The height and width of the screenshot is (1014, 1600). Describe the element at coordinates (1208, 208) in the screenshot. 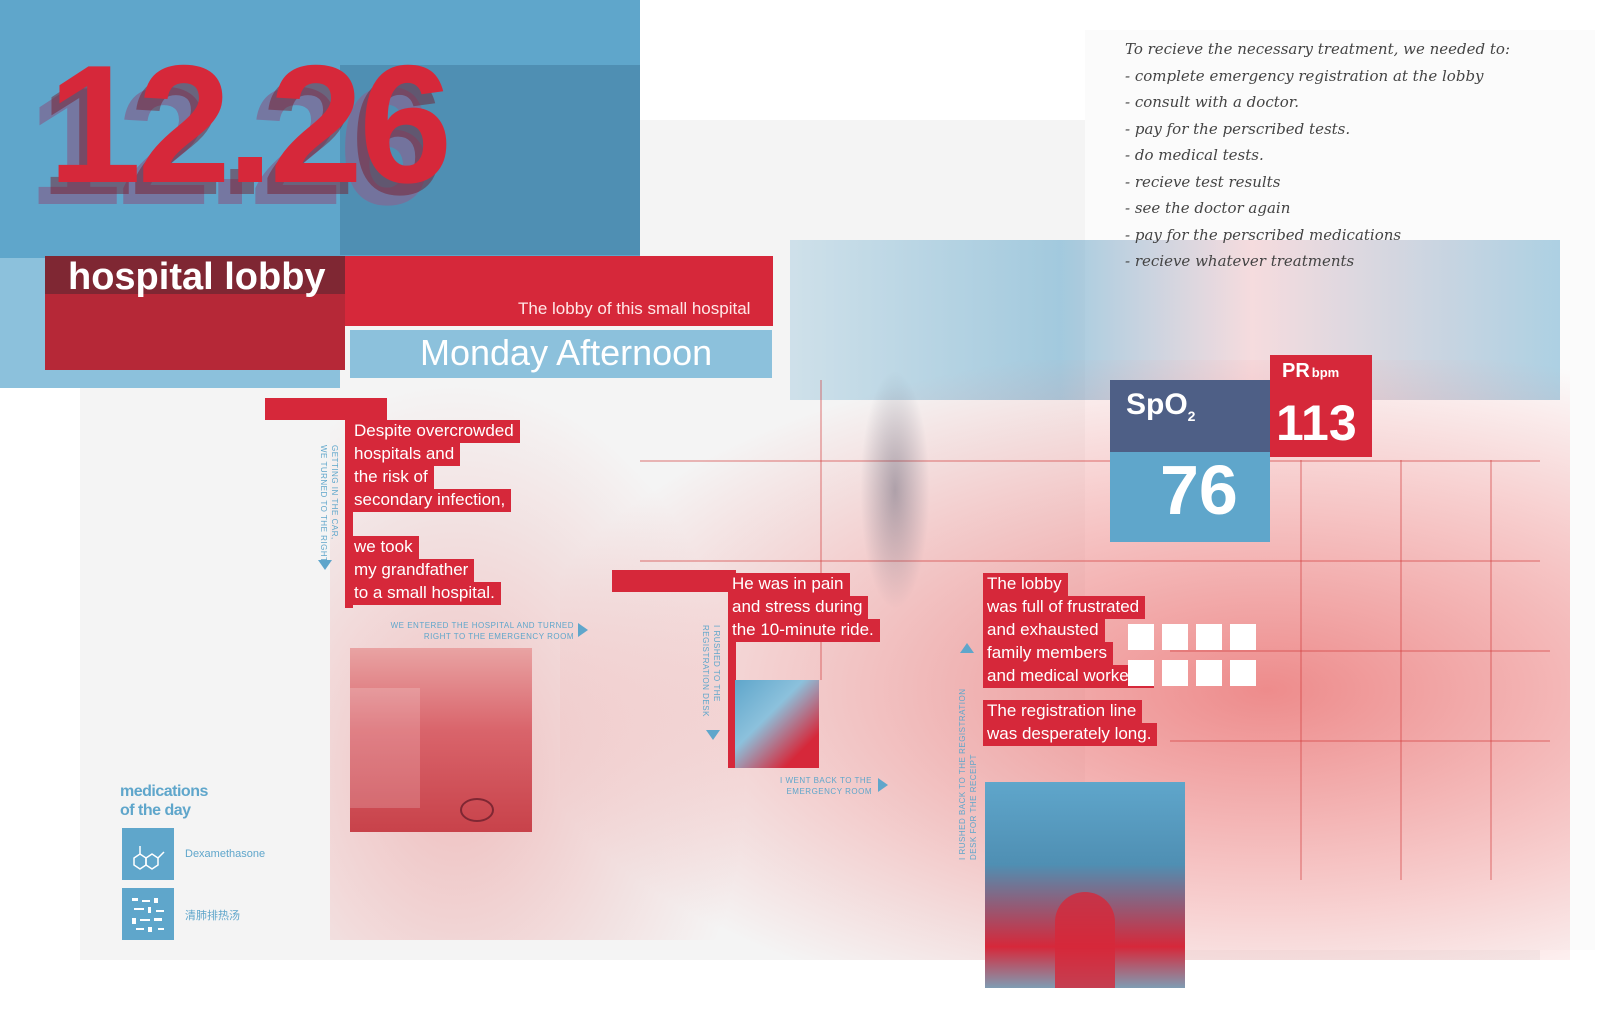

I see `note-line: - see the doctor again` at that location.